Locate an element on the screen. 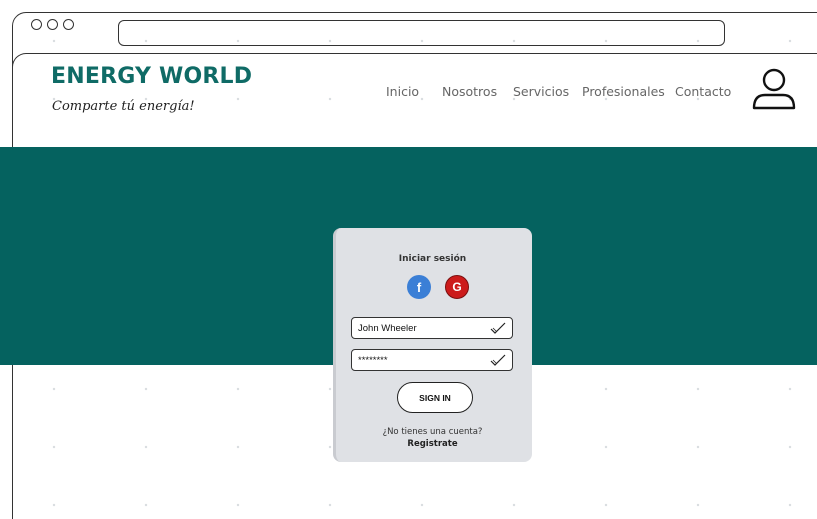 The image size is (817, 519). login-title: Iniciar sesión is located at coordinates (432, 259).